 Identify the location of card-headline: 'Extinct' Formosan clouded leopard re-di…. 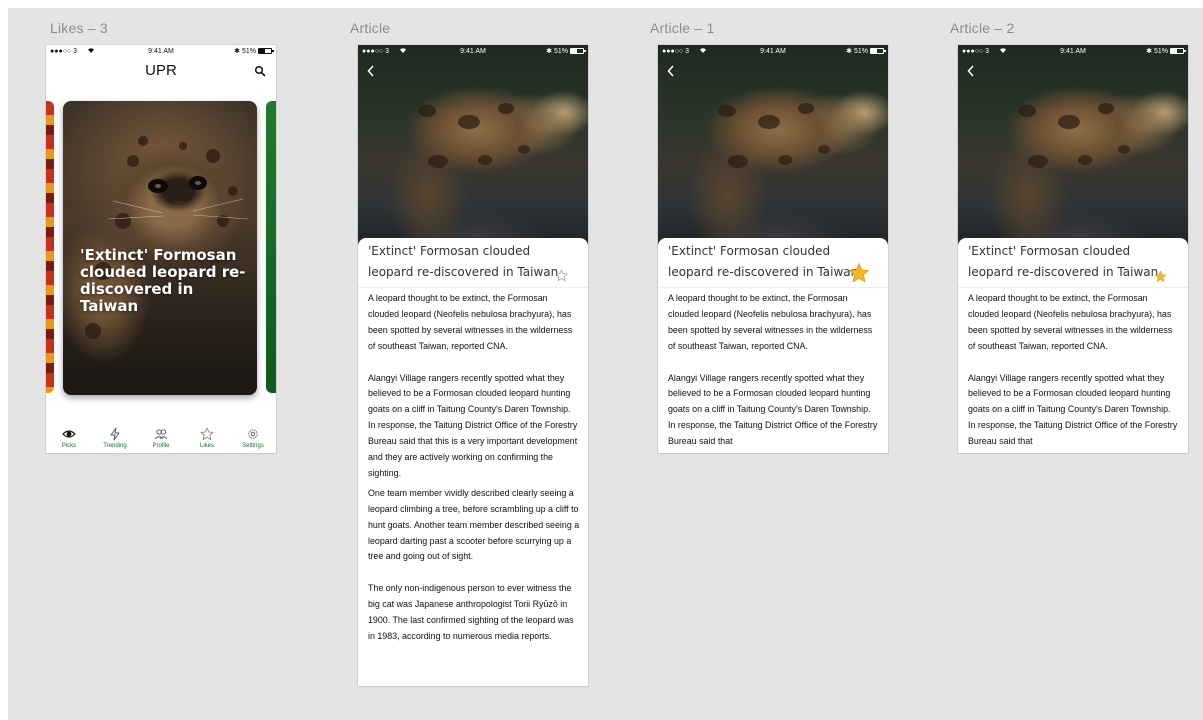
(166, 281).